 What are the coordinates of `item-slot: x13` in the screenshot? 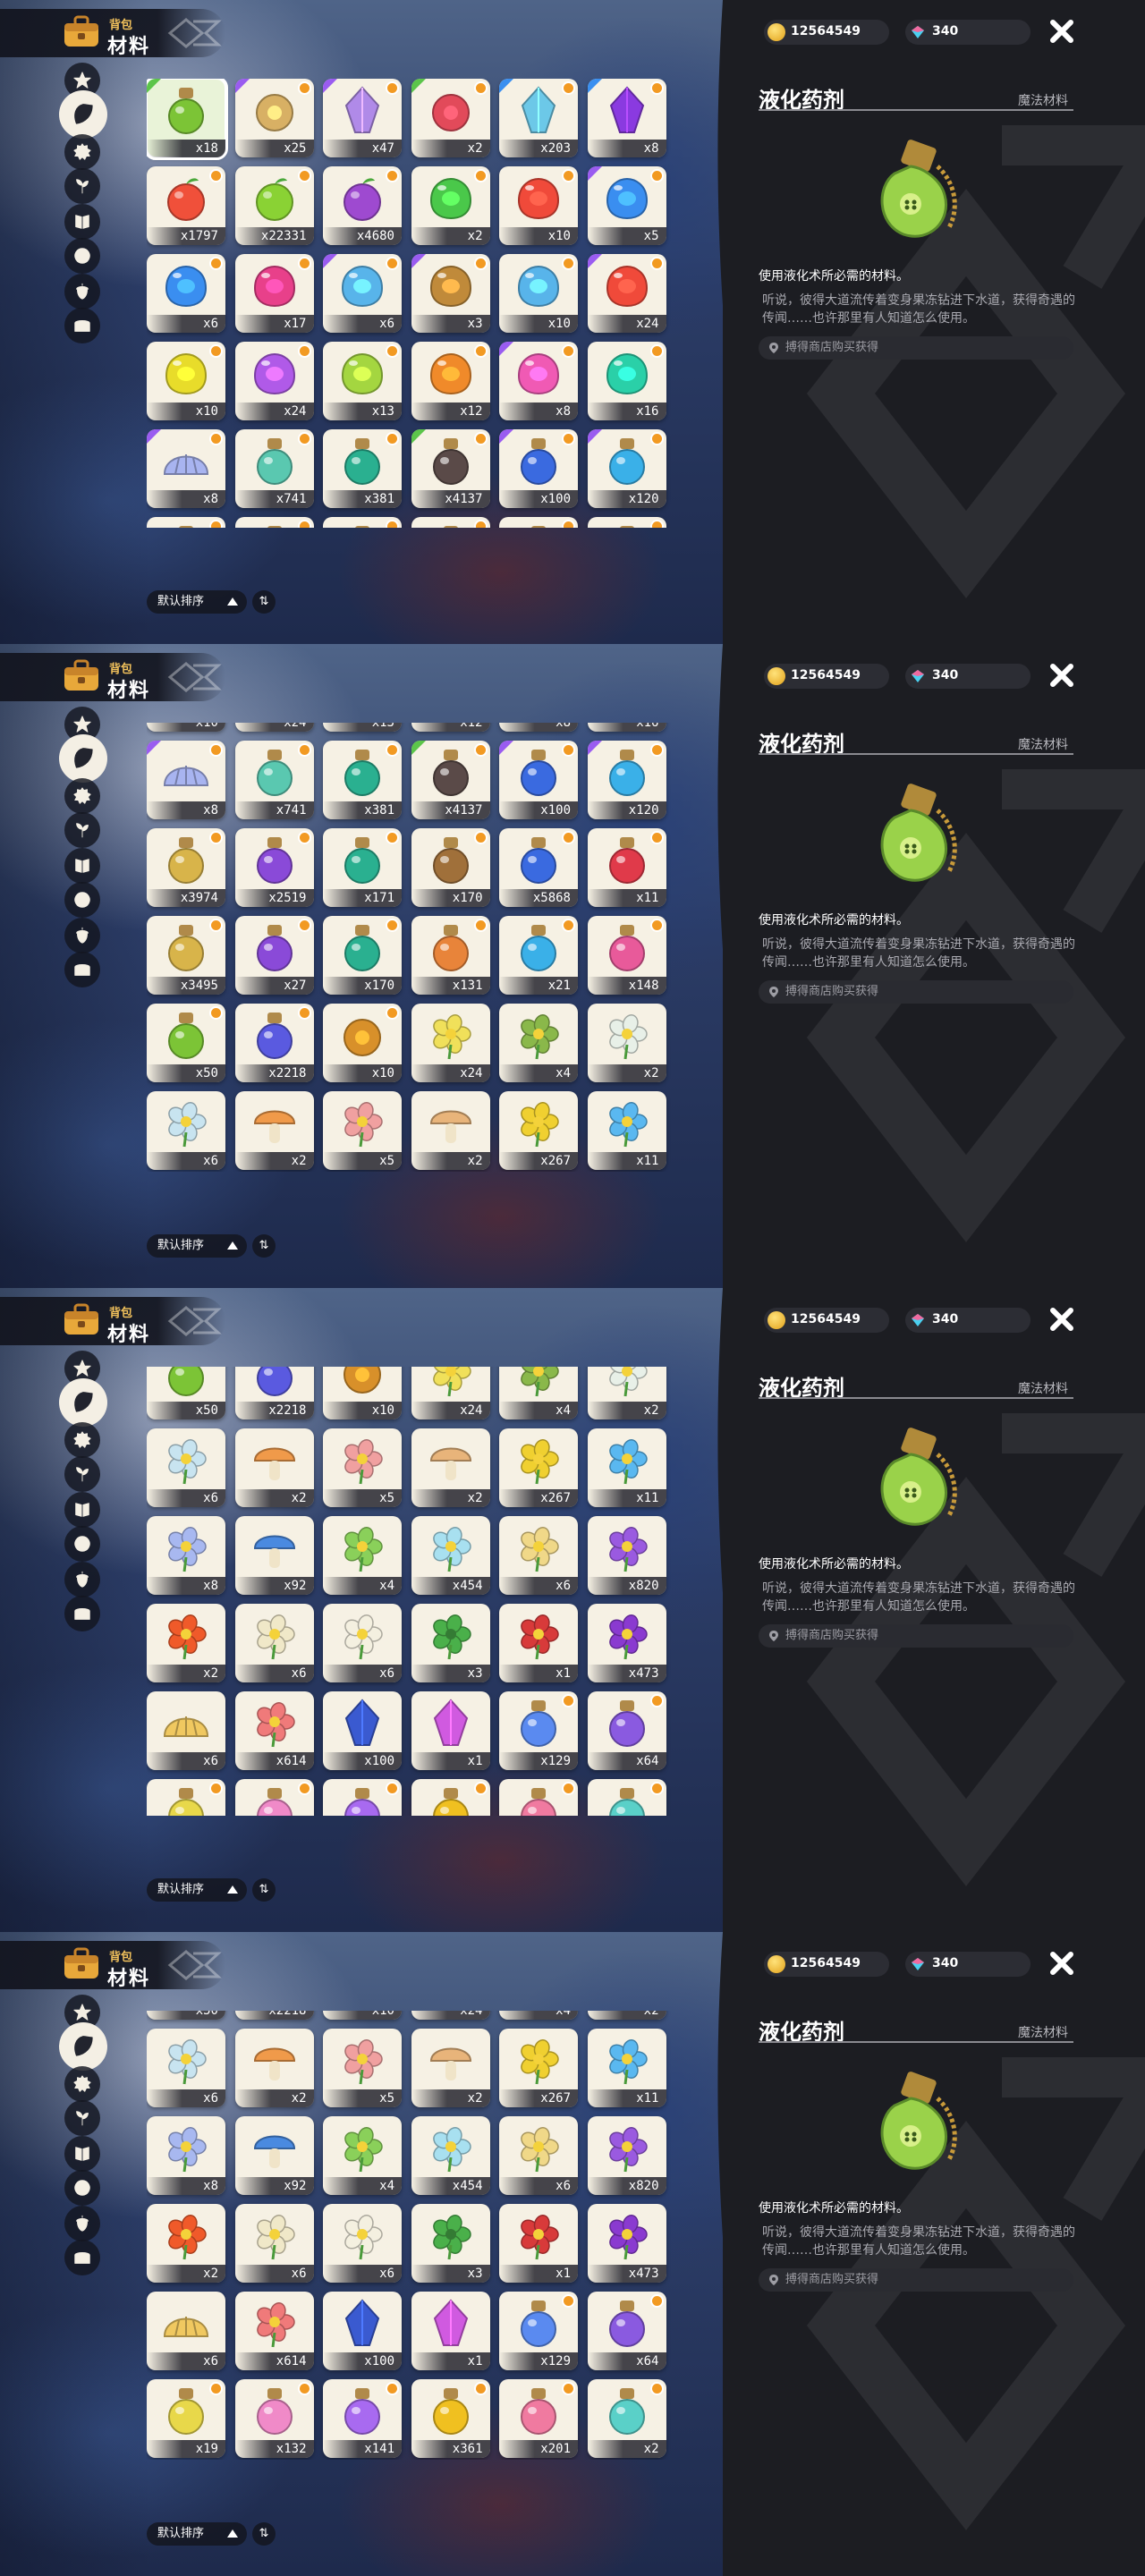 It's located at (362, 381).